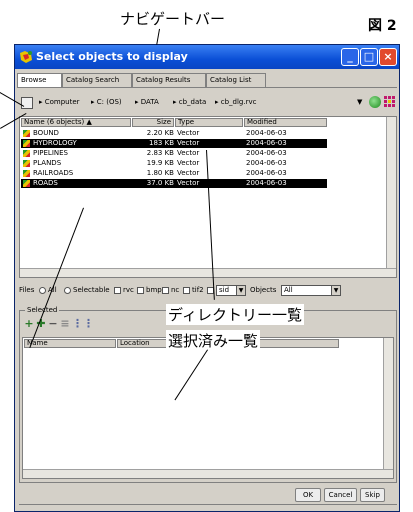 This screenshot has width=413, height=512. I want to click on rvc-label: rvc, so click(128, 290).